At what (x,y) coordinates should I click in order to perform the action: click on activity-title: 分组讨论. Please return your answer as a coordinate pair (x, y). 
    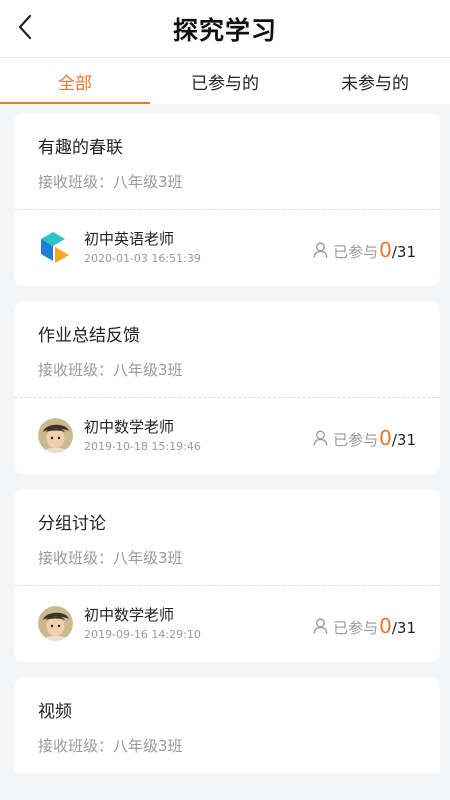
    Looking at the image, I should click on (72, 524).